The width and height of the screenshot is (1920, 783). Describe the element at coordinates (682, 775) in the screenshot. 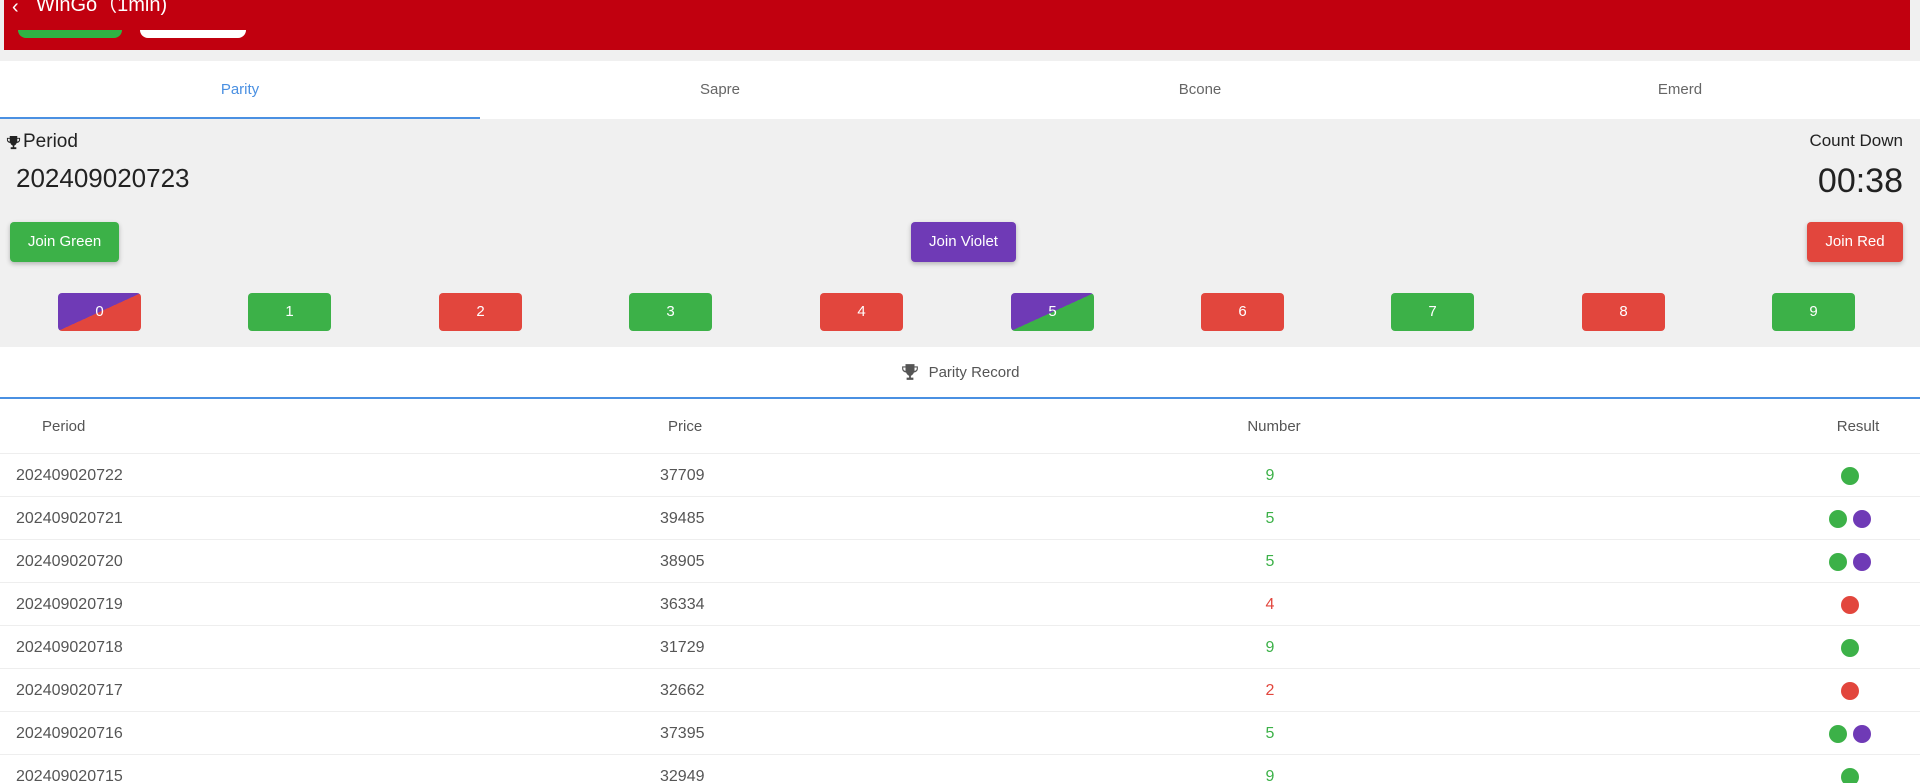

I see `row-price: 32949` at that location.